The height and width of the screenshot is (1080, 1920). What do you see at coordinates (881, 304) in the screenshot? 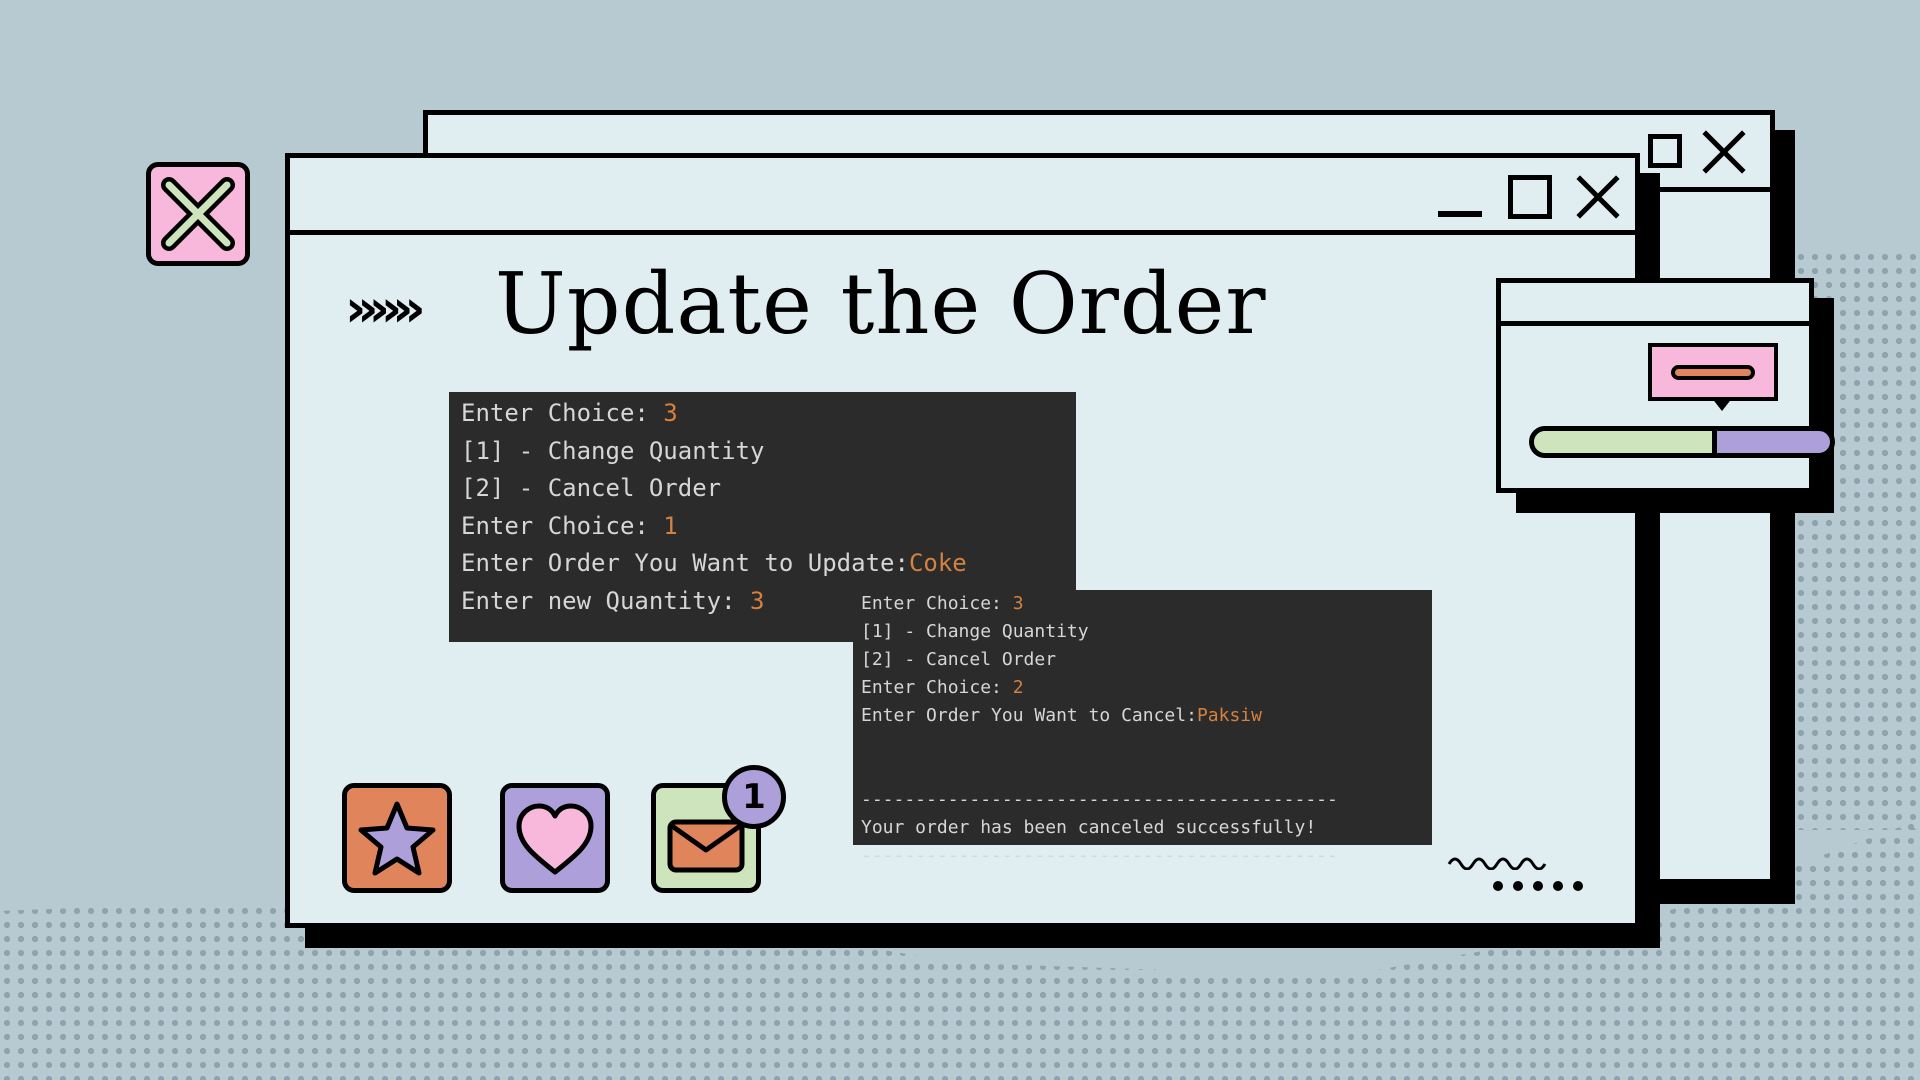
I see `page-title: Update the Order` at bounding box center [881, 304].